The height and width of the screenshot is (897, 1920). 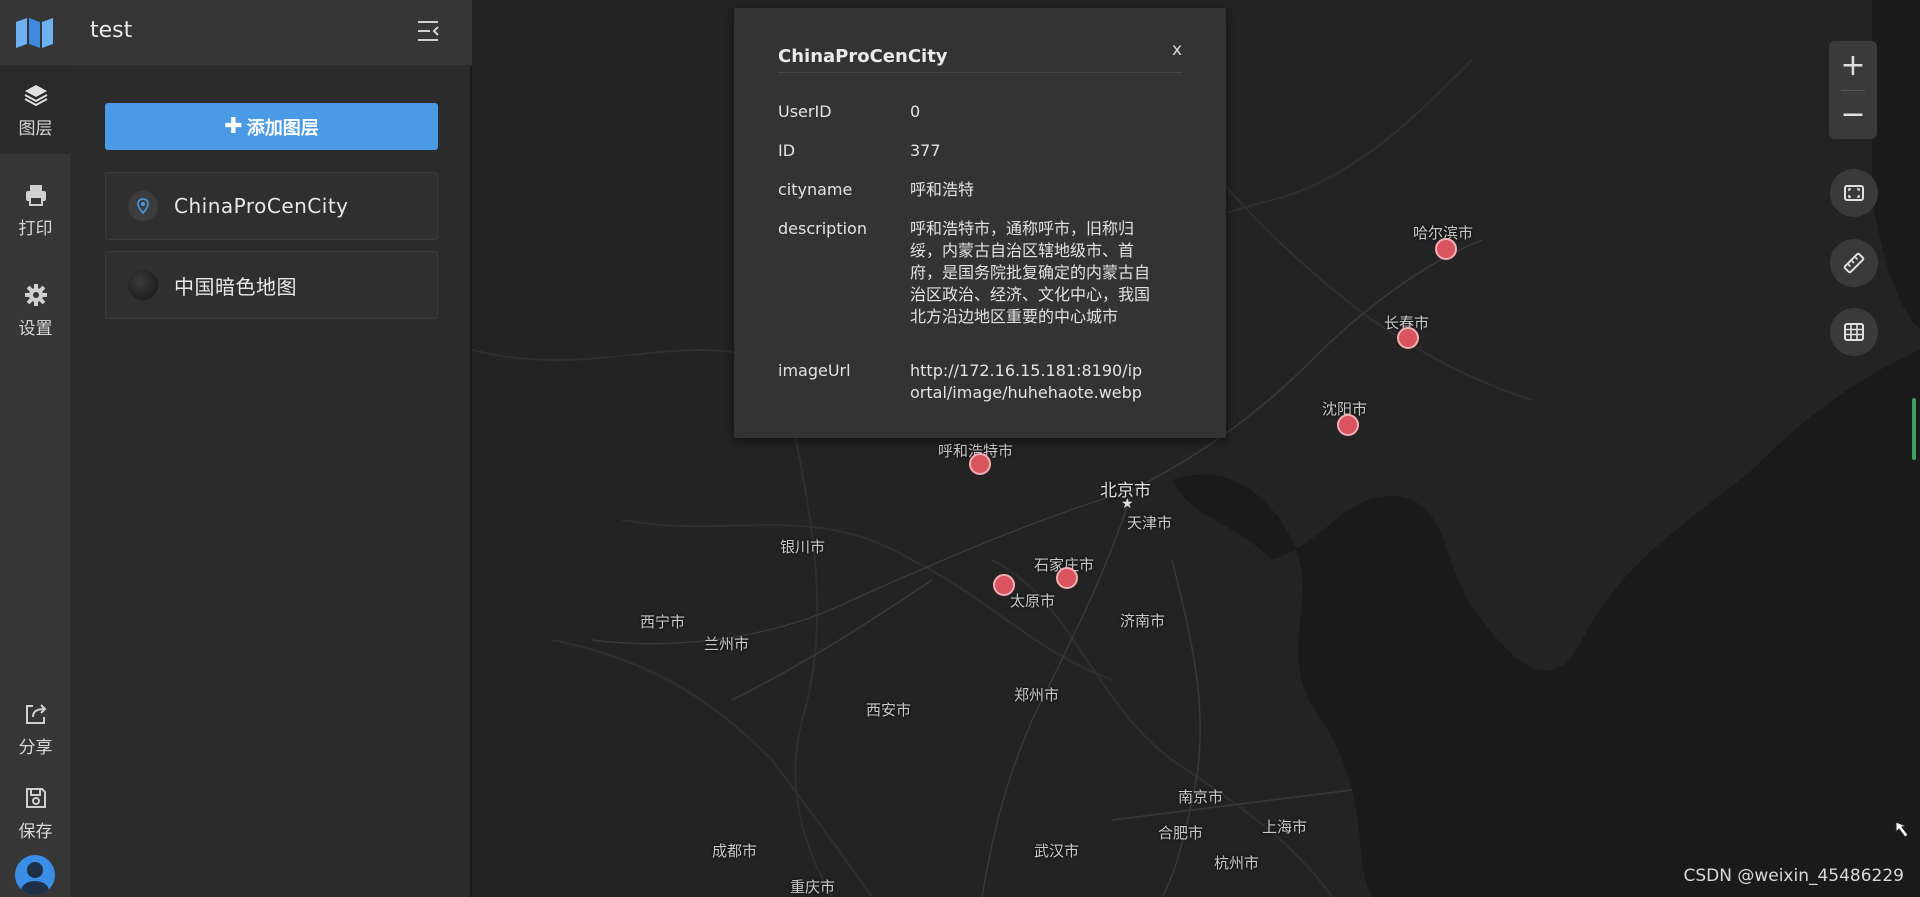 I want to click on popup-value: 377, so click(x=925, y=150).